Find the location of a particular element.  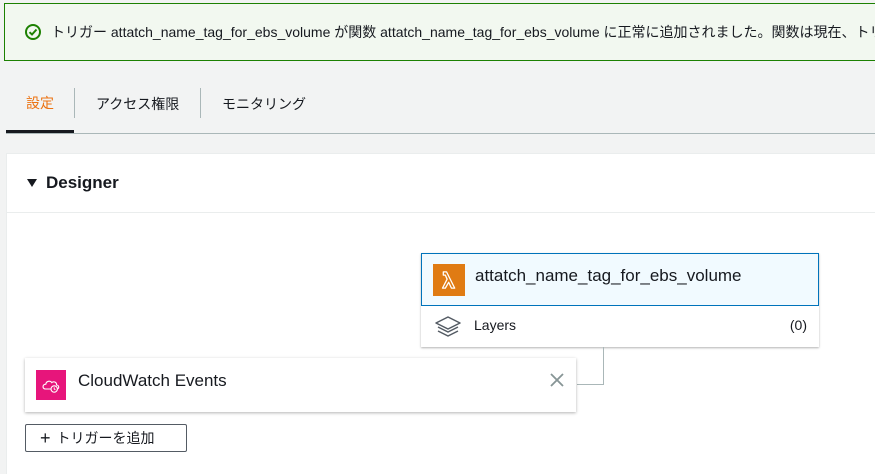

function-node: attatch_name_tag_for_ebs_volume is located at coordinates (620, 279).